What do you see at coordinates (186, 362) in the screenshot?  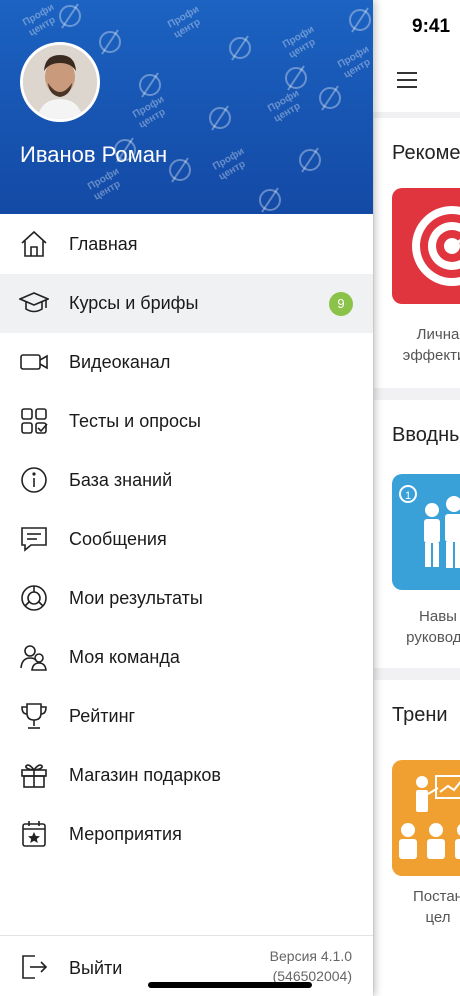 I see `menu-item-video-channel: Видеоканал` at bounding box center [186, 362].